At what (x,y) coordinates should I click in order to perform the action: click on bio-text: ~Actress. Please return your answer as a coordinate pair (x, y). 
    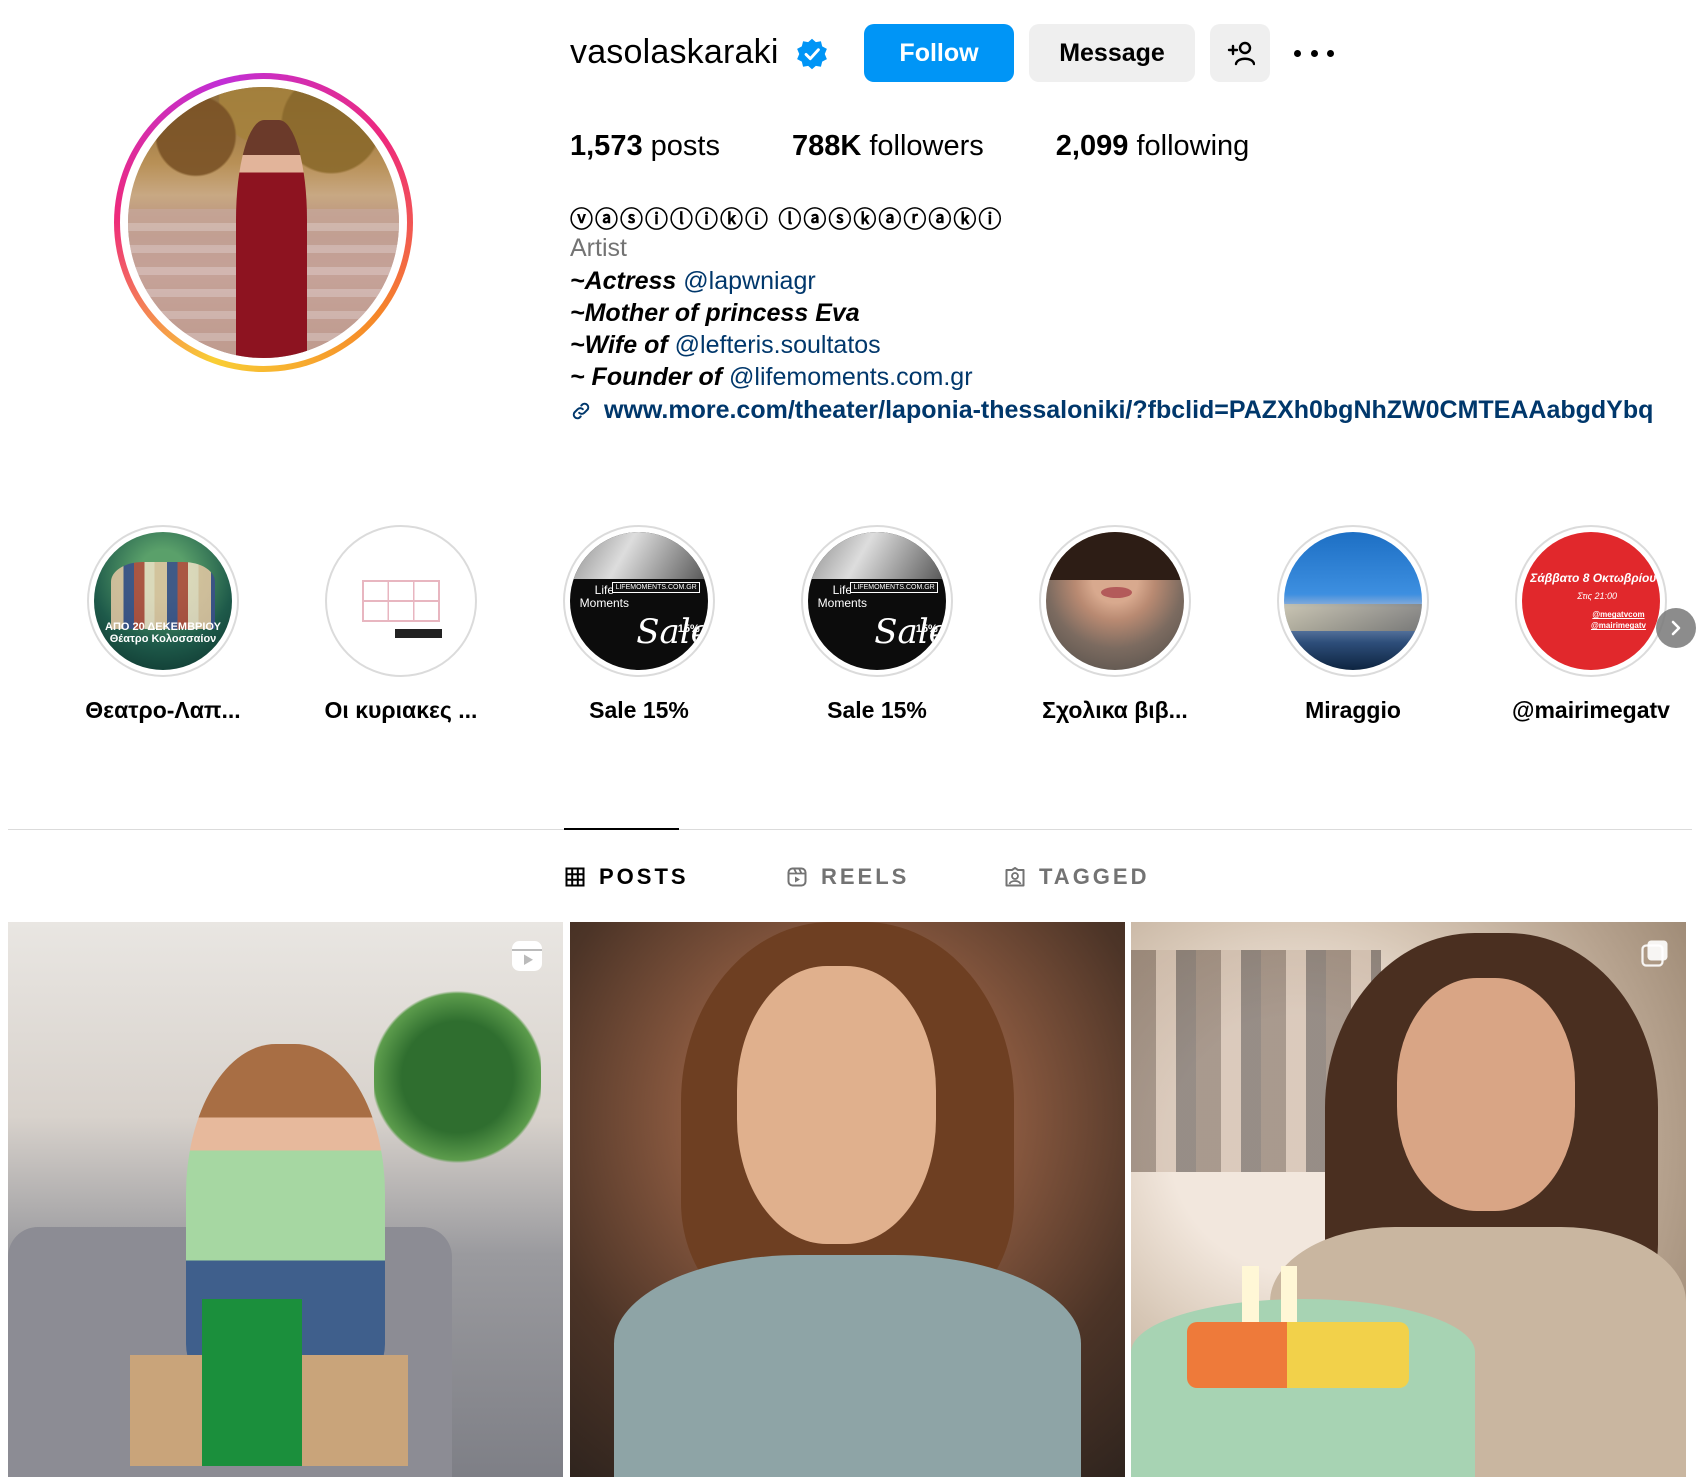
    Looking at the image, I should click on (623, 281).